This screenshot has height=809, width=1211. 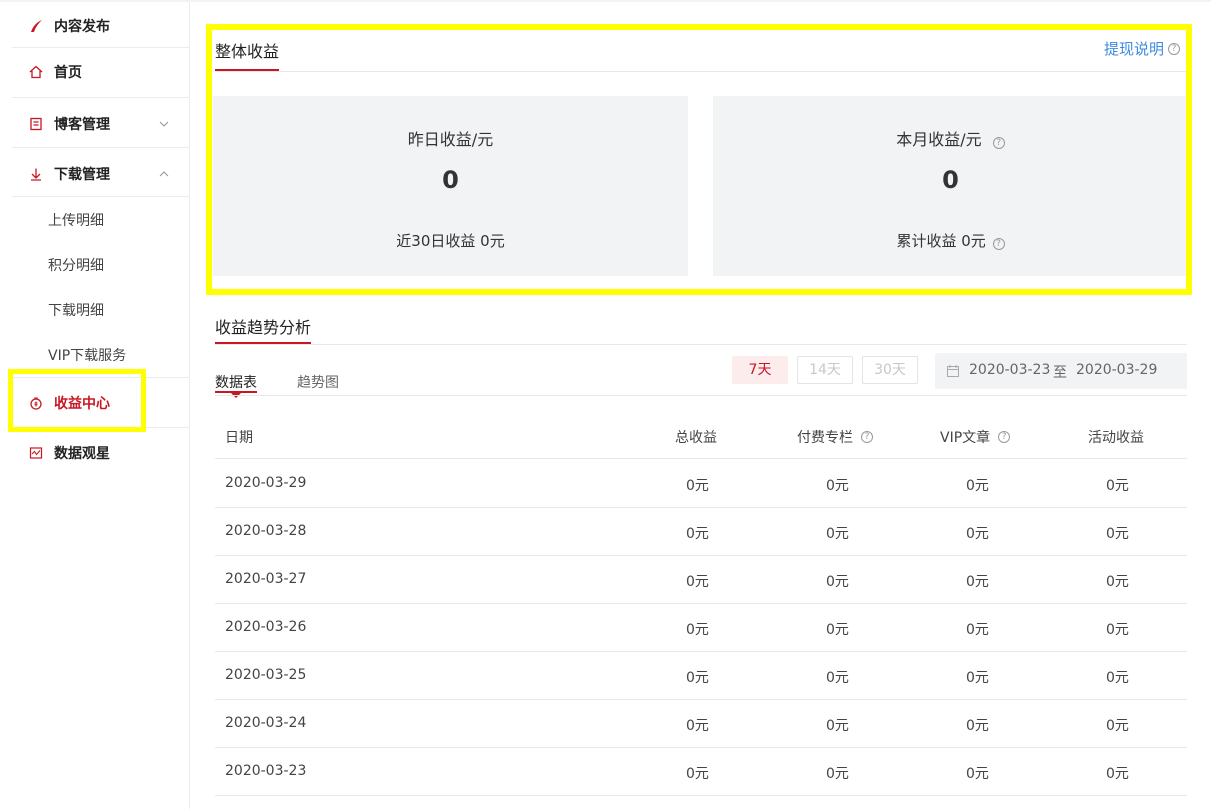 I want to click on table-row: 2020-03-29 0元 0元 0元 0元, so click(x=701, y=484).